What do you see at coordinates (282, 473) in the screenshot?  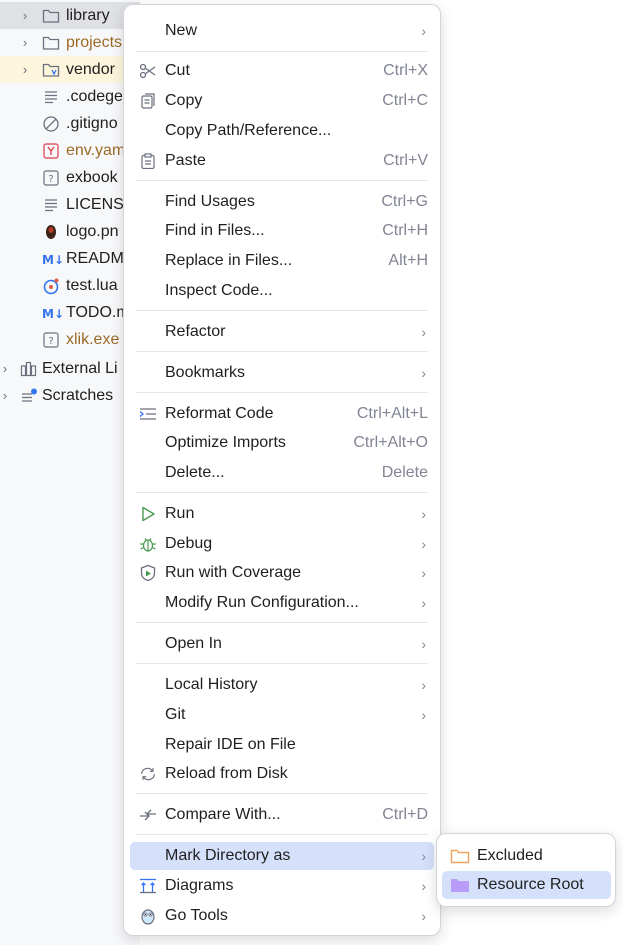 I see `menu-item-delete: Delete... Delete` at bounding box center [282, 473].